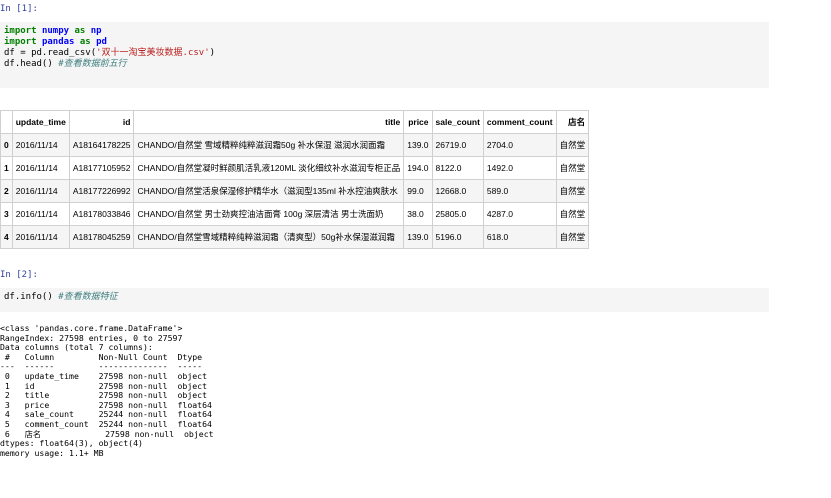 This screenshot has width=831, height=498. I want to click on table-cell: 12668.0, so click(457, 191).